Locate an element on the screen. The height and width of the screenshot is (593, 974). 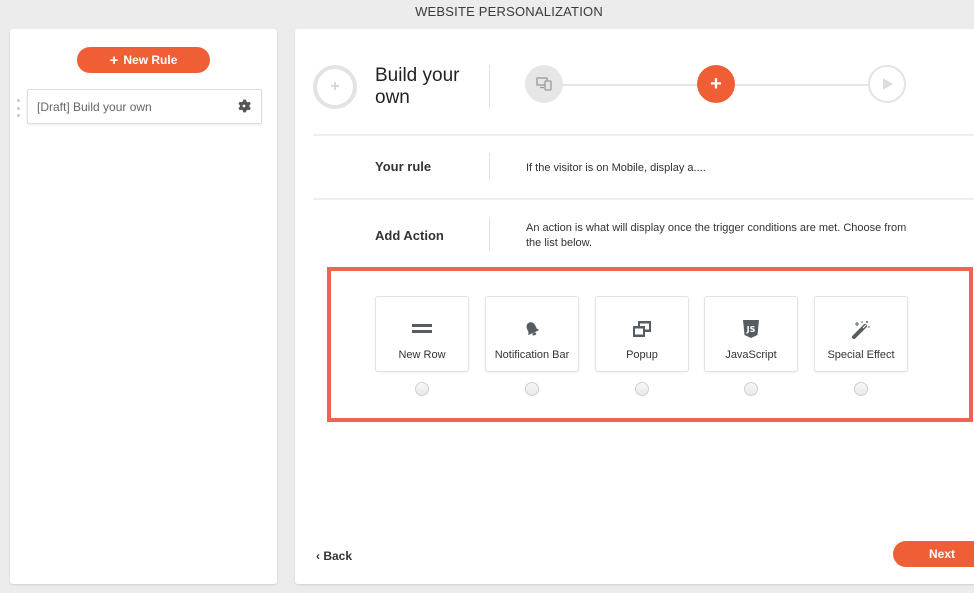
magic-wand-icon is located at coordinates (861, 330).